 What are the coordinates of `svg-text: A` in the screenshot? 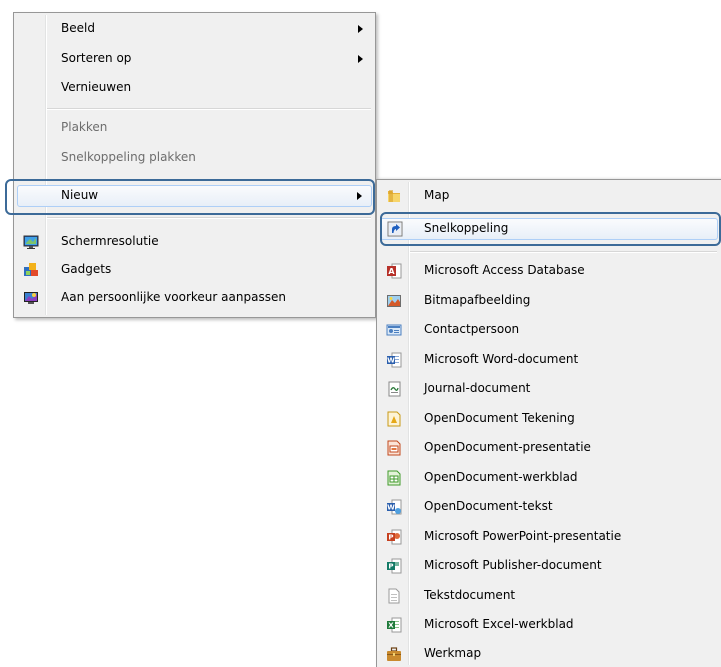 It's located at (391, 271).